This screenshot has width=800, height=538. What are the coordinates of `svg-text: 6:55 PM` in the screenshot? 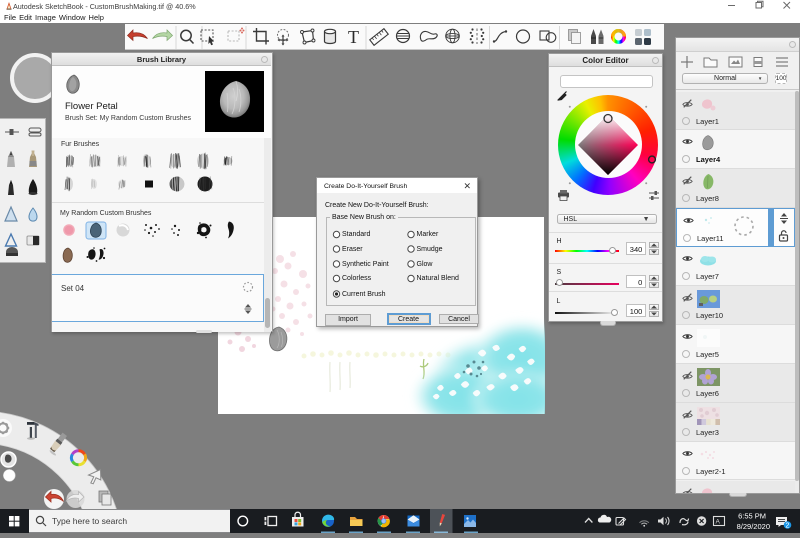 It's located at (752, 516).